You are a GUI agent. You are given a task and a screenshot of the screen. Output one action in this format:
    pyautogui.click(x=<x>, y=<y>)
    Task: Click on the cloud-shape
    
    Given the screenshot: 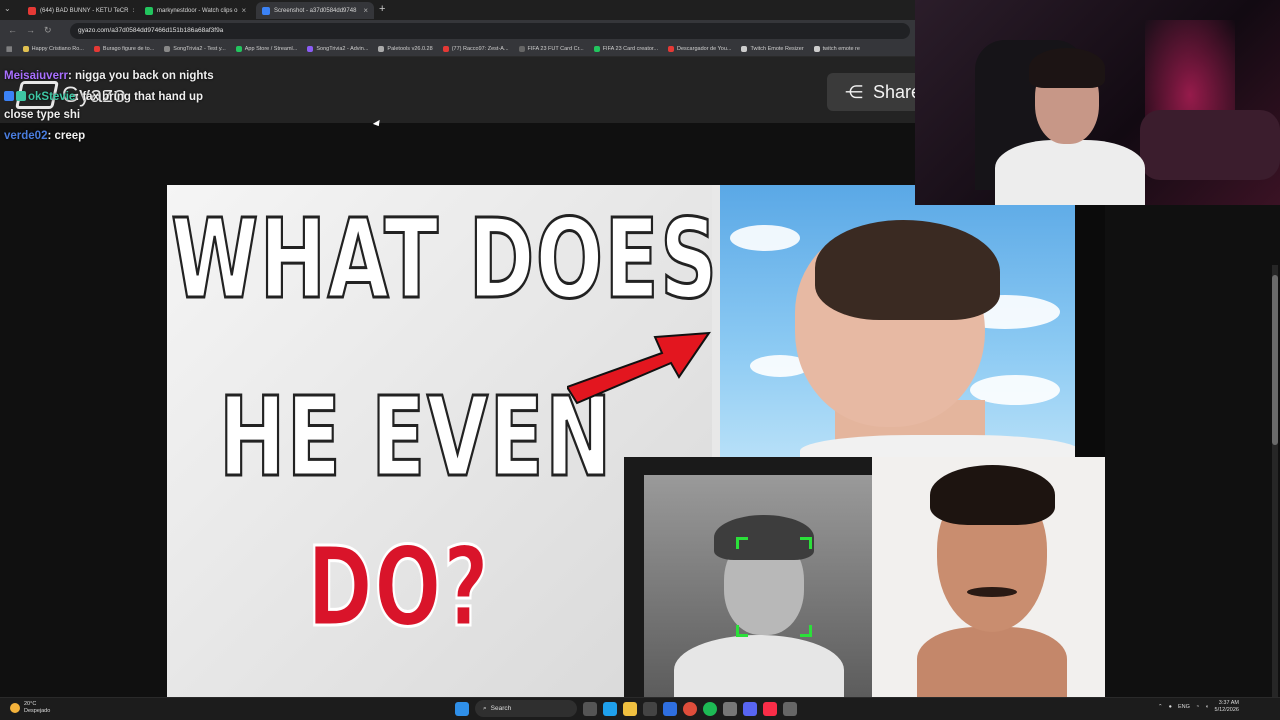 What is the action you would take?
    pyautogui.click(x=765, y=238)
    